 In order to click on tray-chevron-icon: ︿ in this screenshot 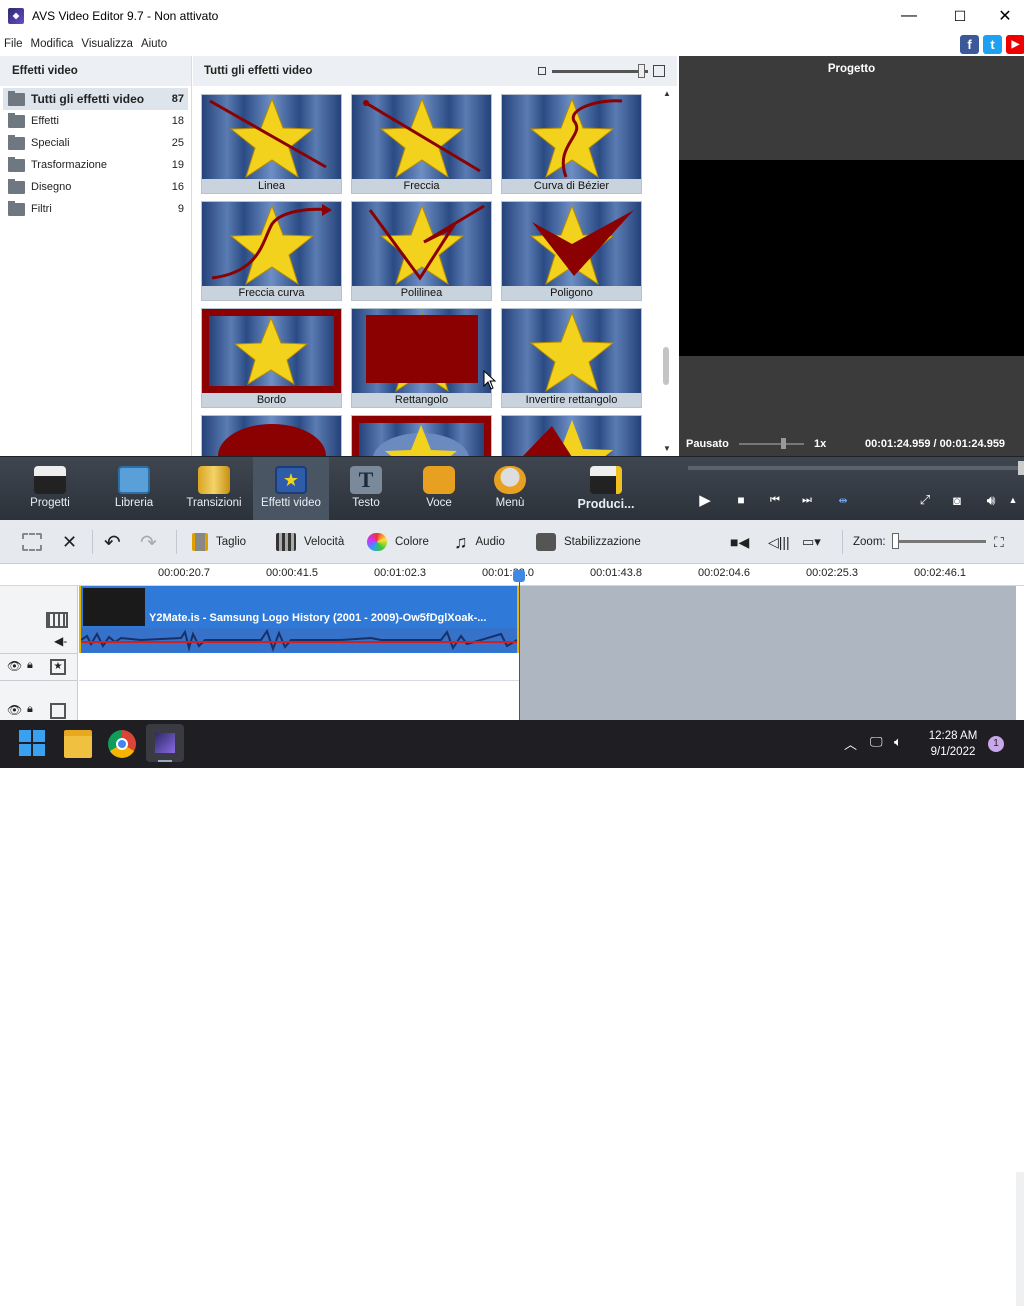, I will do `click(850, 743)`.